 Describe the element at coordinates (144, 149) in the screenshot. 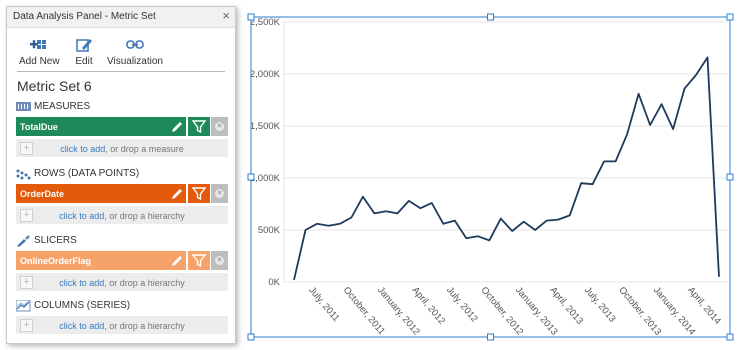

I see `drop-hint: , or drop a measure` at that location.